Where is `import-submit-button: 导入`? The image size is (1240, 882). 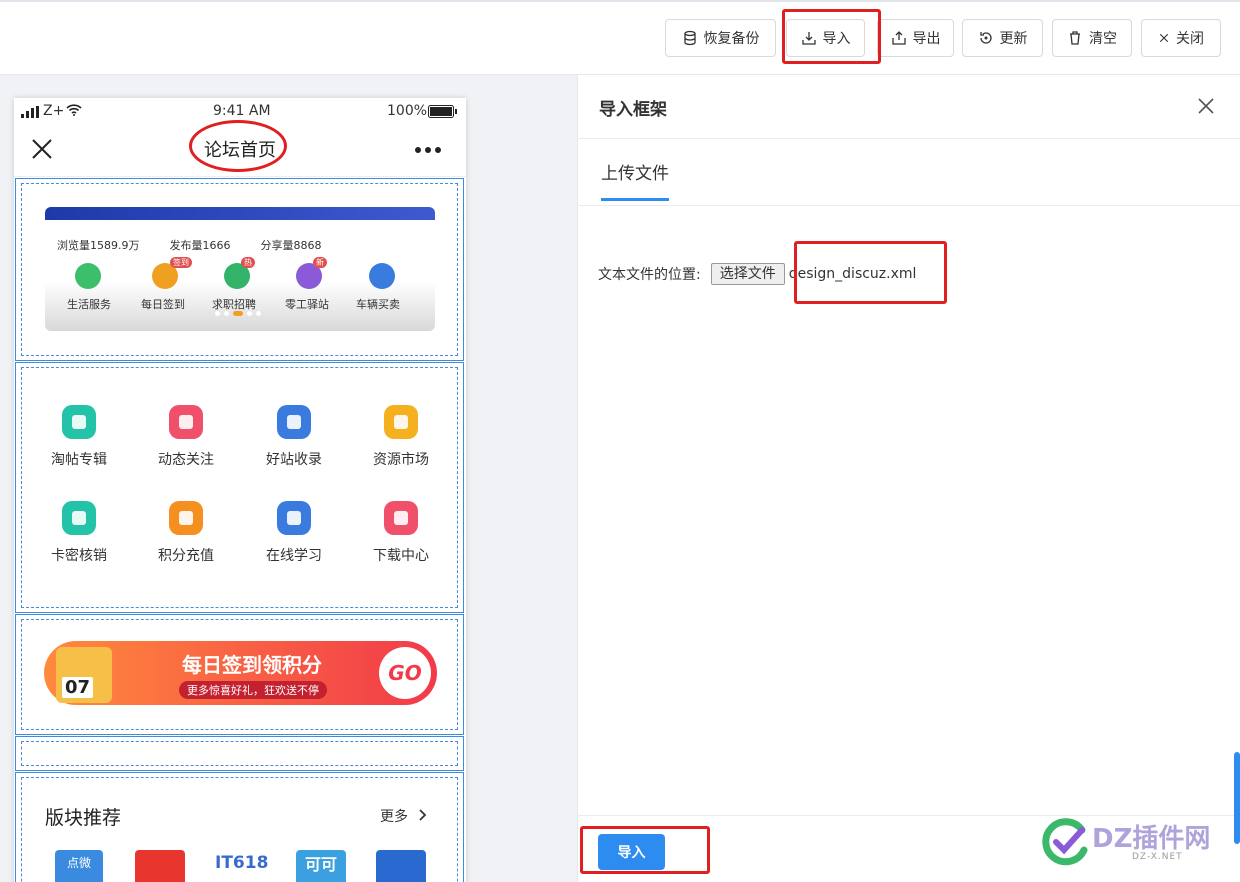
import-submit-button: 导入 is located at coordinates (631, 852).